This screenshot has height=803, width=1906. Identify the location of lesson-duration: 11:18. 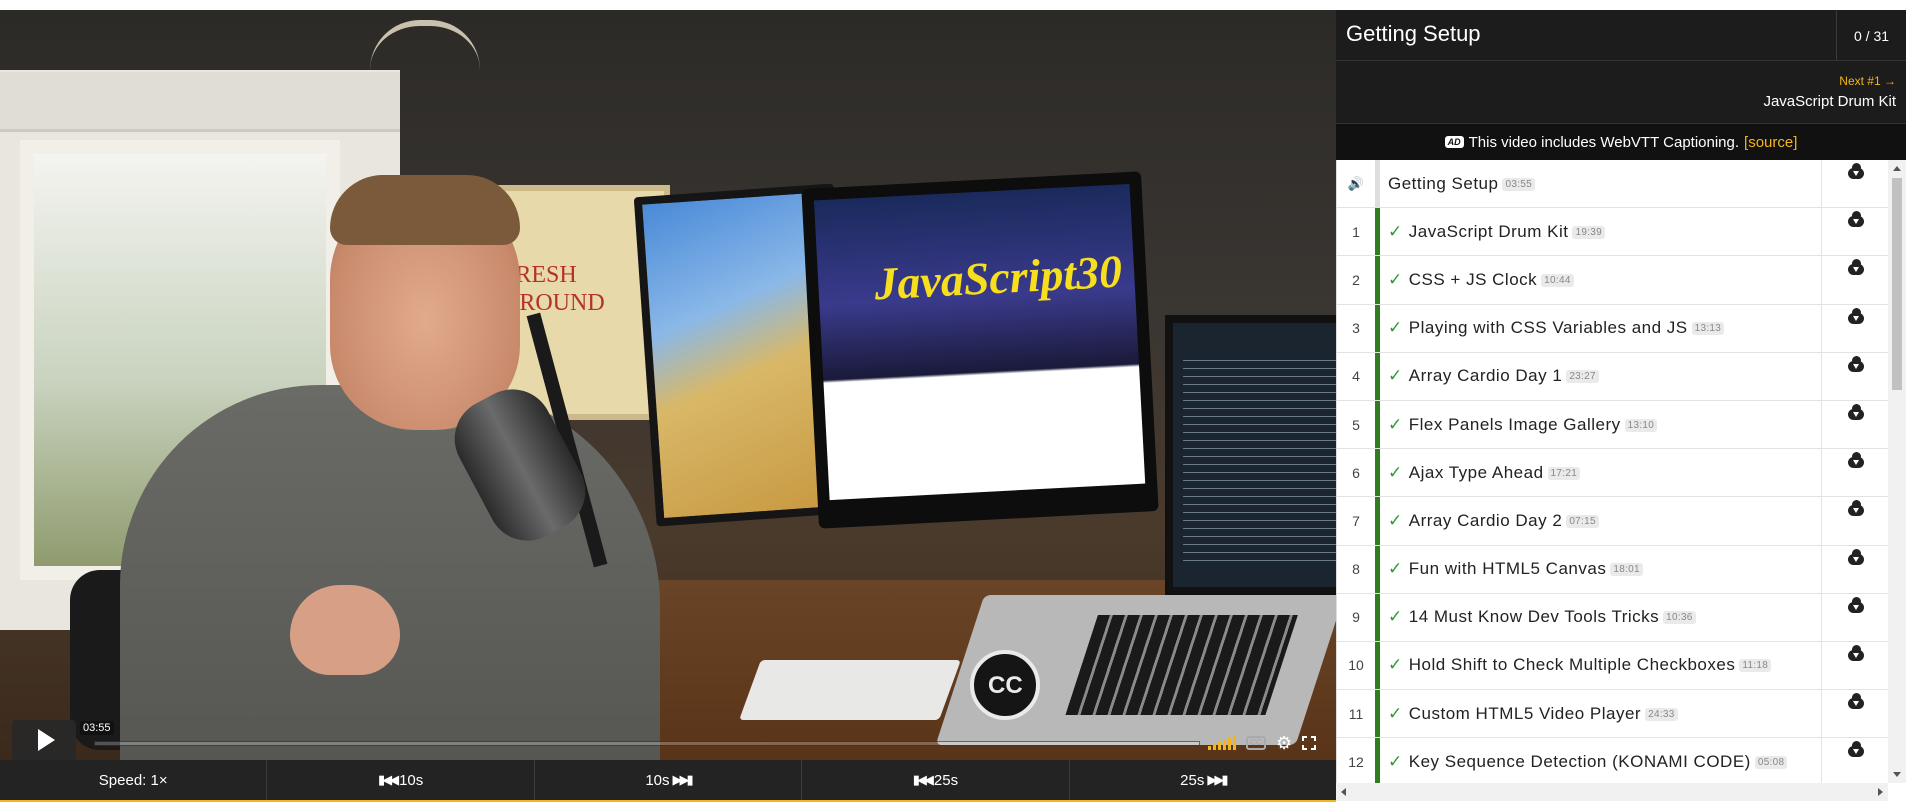
(1755, 666).